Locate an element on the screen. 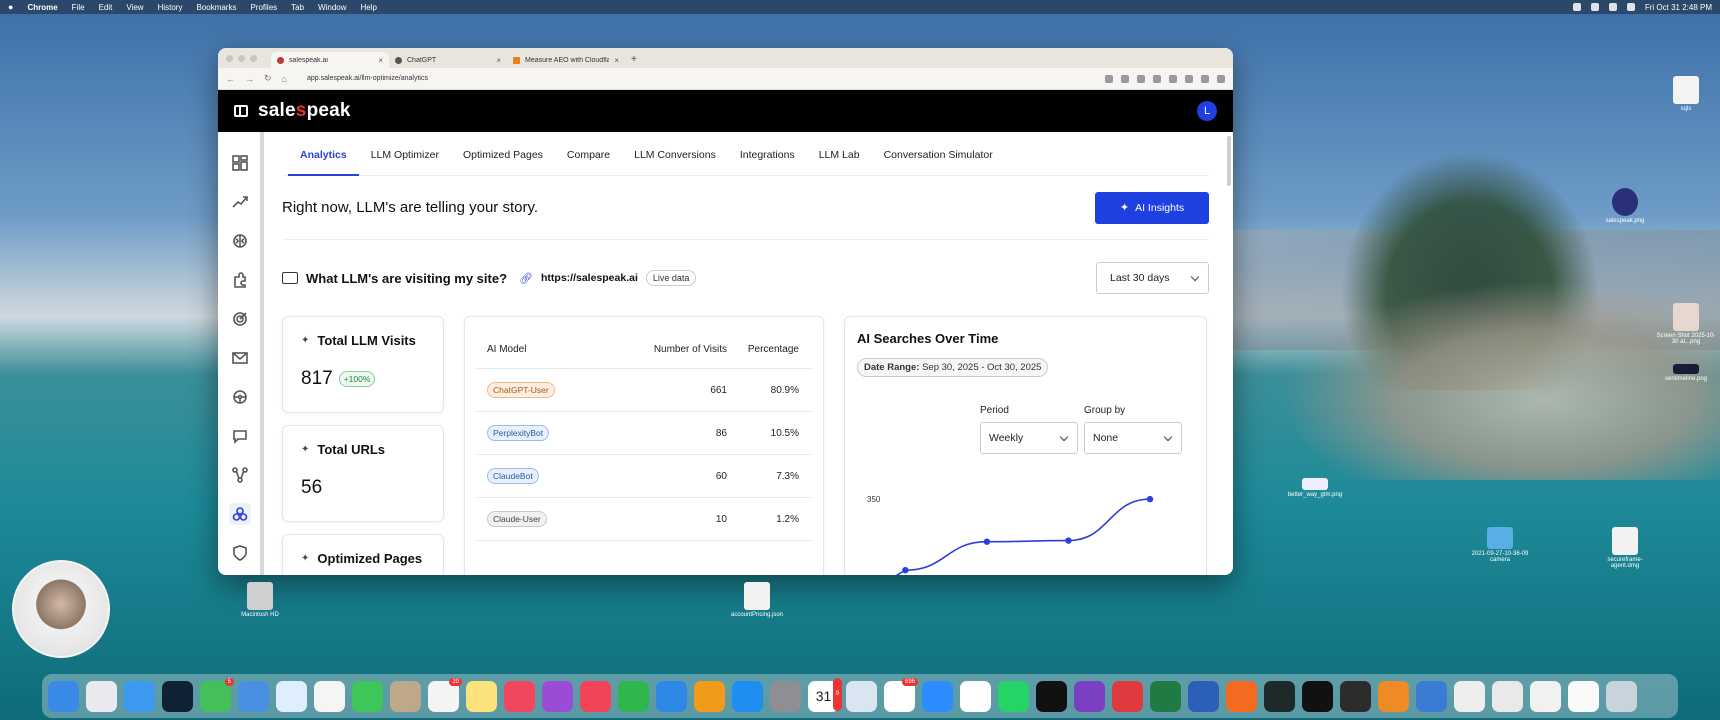 The height and width of the screenshot is (720, 1720). zoom-icon is located at coordinates (937, 696).